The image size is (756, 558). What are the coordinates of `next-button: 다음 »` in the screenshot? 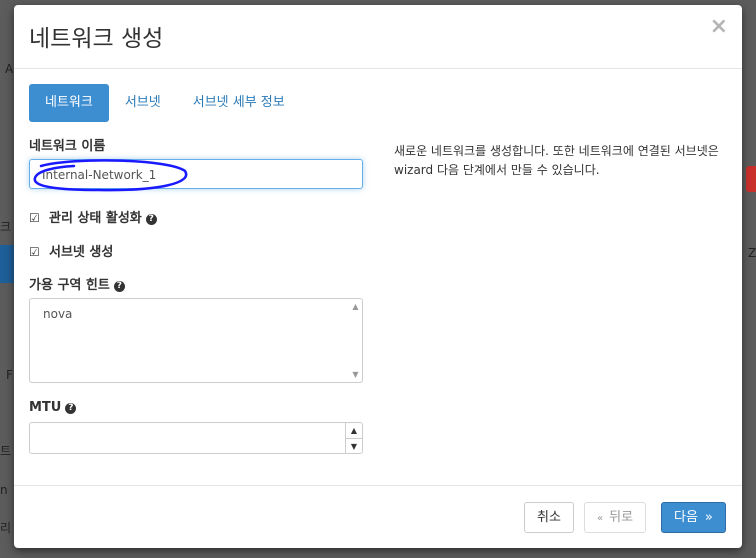 It's located at (693, 517).